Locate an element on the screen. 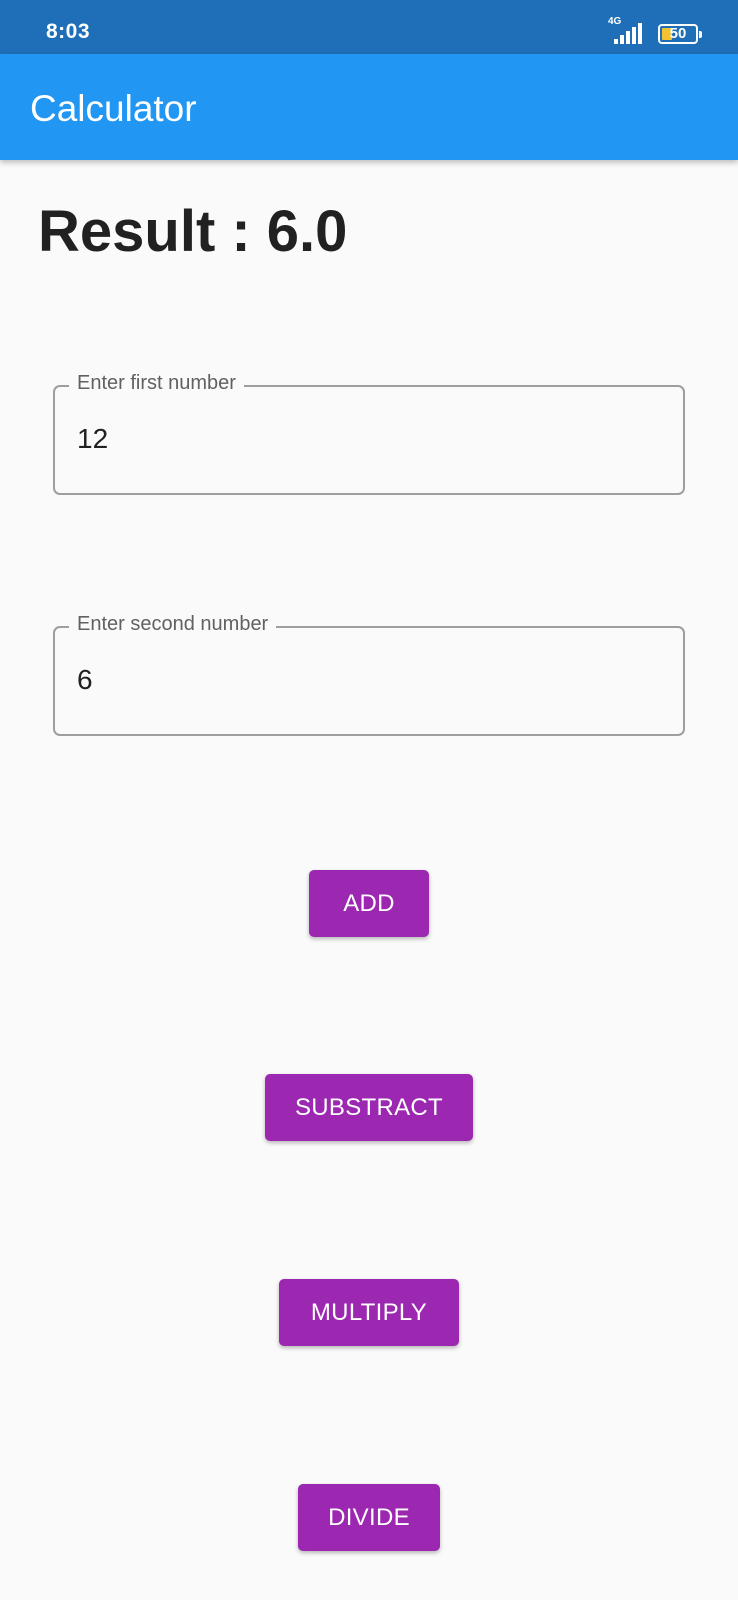  first-number-label: Enter first number is located at coordinates (156, 383).